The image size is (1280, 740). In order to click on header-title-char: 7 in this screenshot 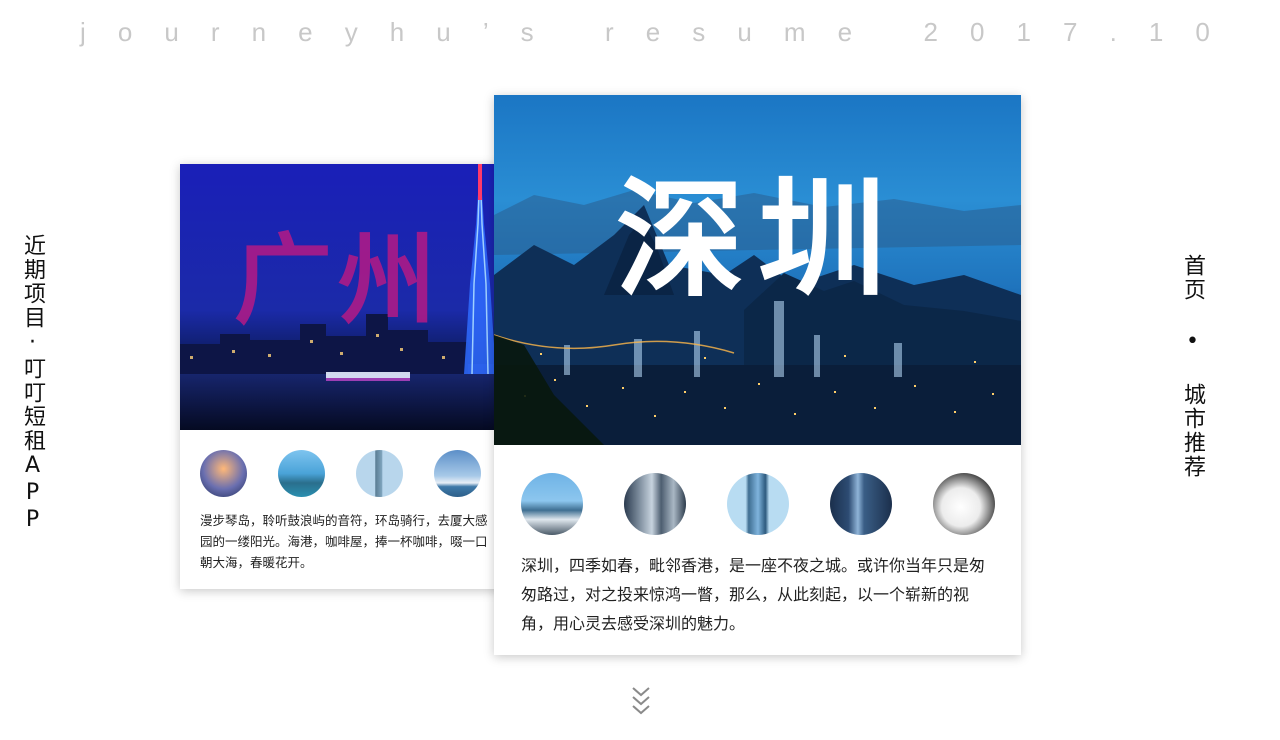, I will do `click(1070, 31)`.